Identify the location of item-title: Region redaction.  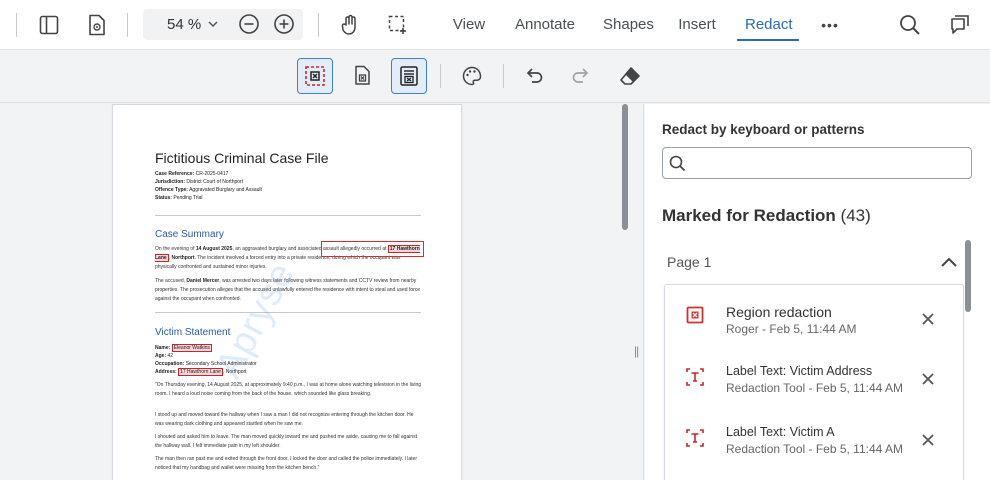
(779, 312).